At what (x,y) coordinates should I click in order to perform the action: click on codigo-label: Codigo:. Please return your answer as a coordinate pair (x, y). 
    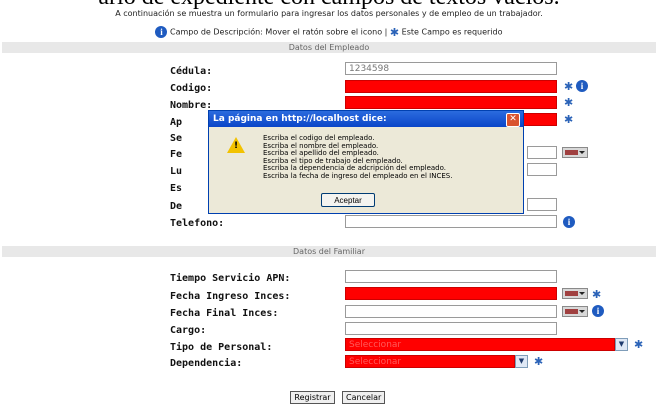
    Looking at the image, I should click on (191, 88).